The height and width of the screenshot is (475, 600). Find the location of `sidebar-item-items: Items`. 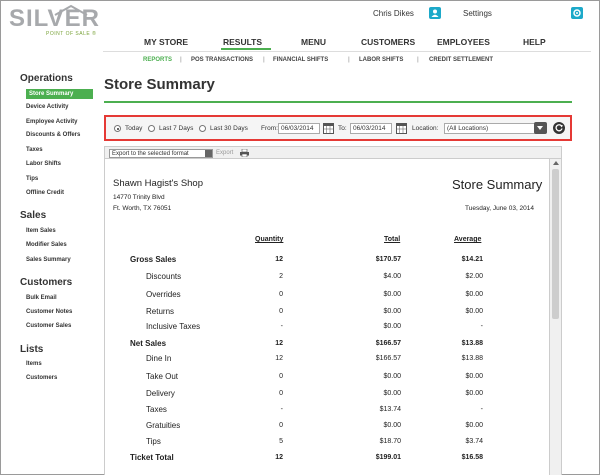

sidebar-item-items: Items is located at coordinates (34, 364).